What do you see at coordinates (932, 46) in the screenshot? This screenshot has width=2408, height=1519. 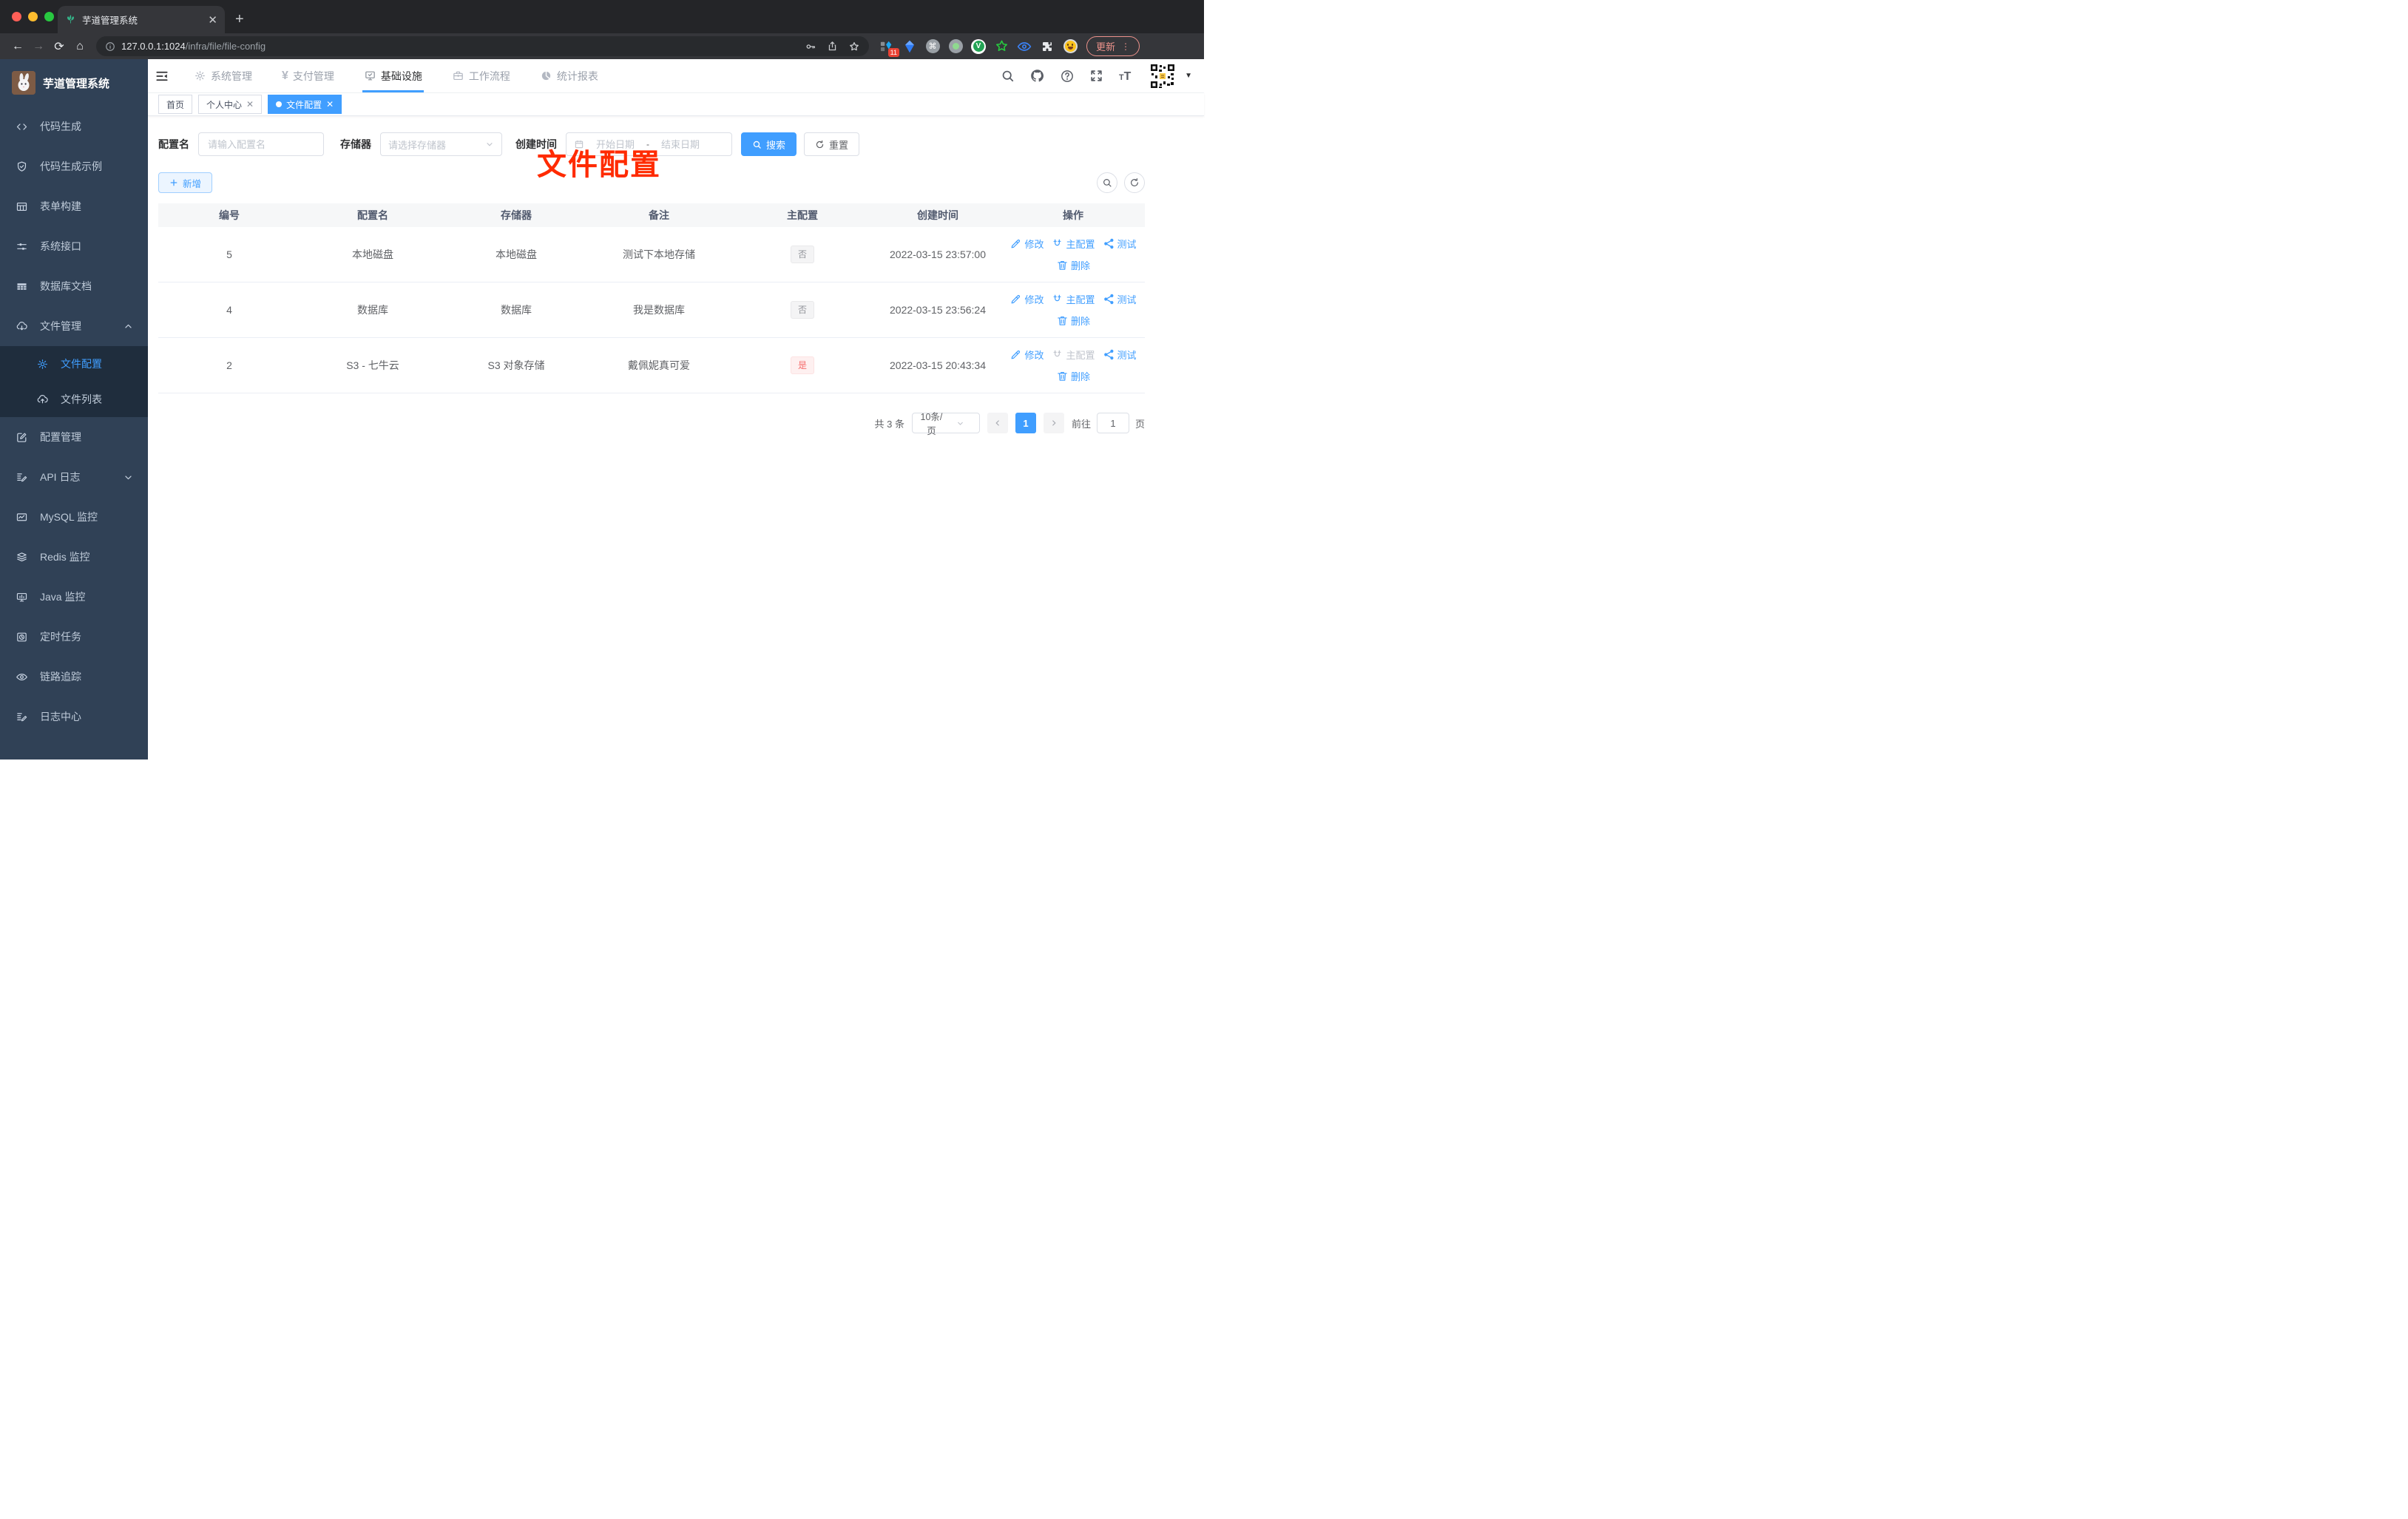 I see `command-extension-icon: ⌘` at bounding box center [932, 46].